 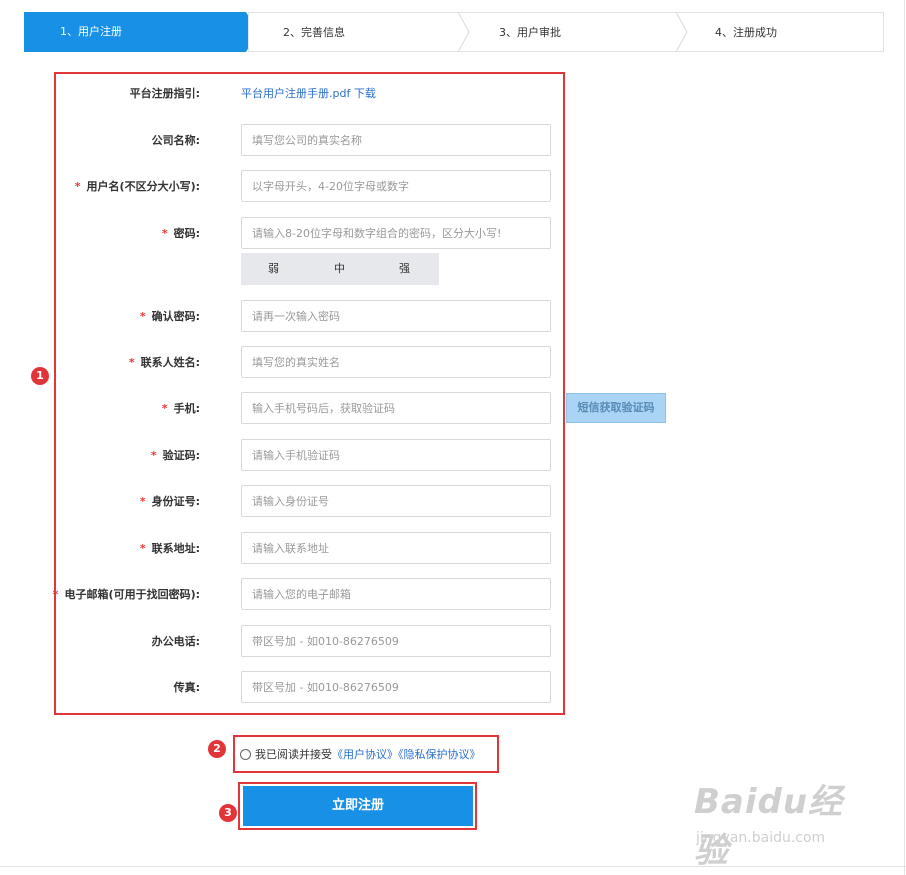 I want to click on user-agreement-link: 《用户协议》, so click(x=365, y=754).